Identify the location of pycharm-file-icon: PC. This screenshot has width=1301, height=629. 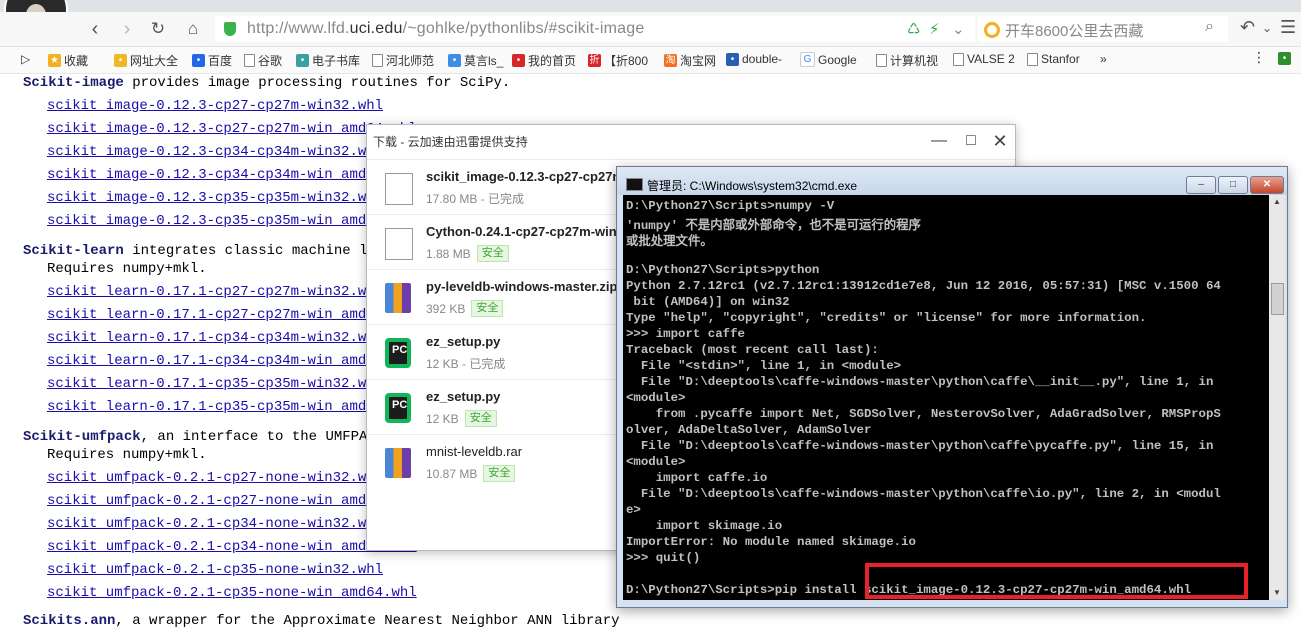
(398, 353).